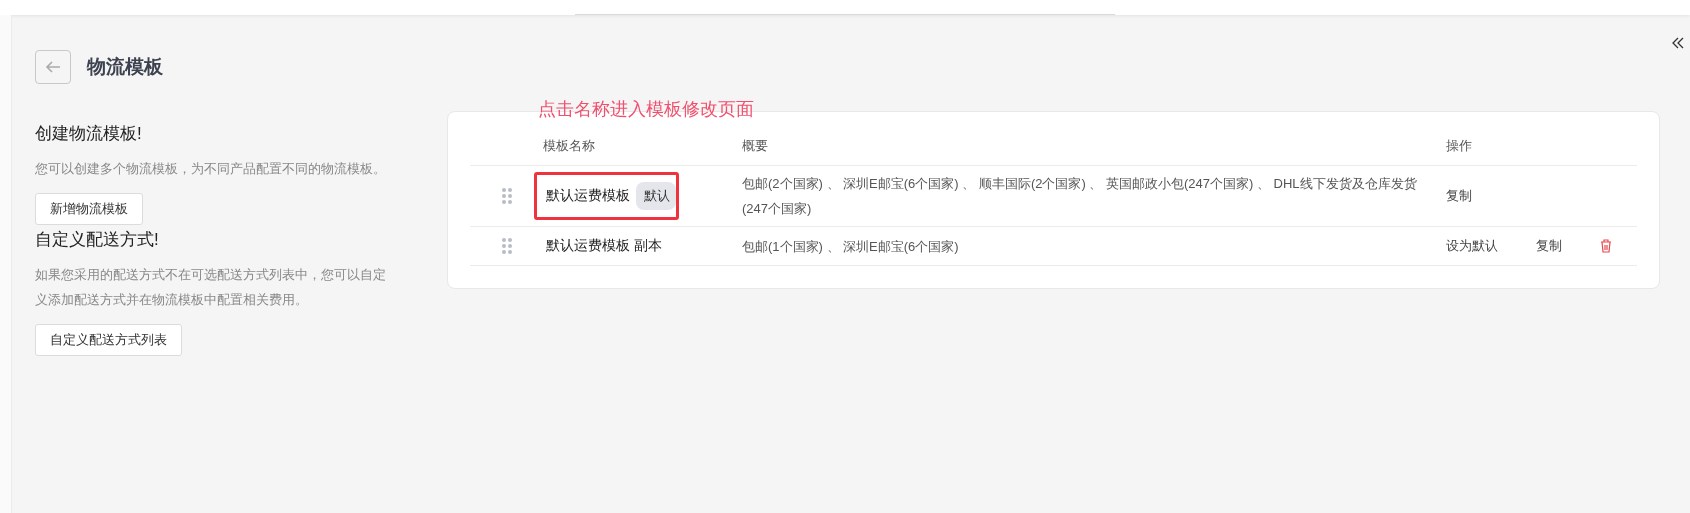 Image resolution: width=1690 pixels, height=513 pixels. What do you see at coordinates (656, 196) in the screenshot?
I see `default-badge: 默认` at bounding box center [656, 196].